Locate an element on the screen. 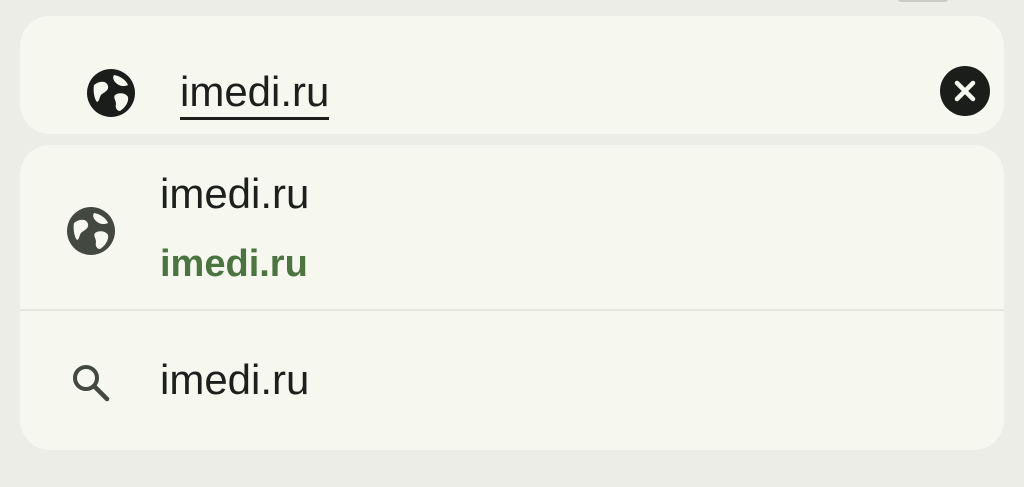 This screenshot has height=487, width=1024. suggestion-url: imedi.ru is located at coordinates (234, 264).